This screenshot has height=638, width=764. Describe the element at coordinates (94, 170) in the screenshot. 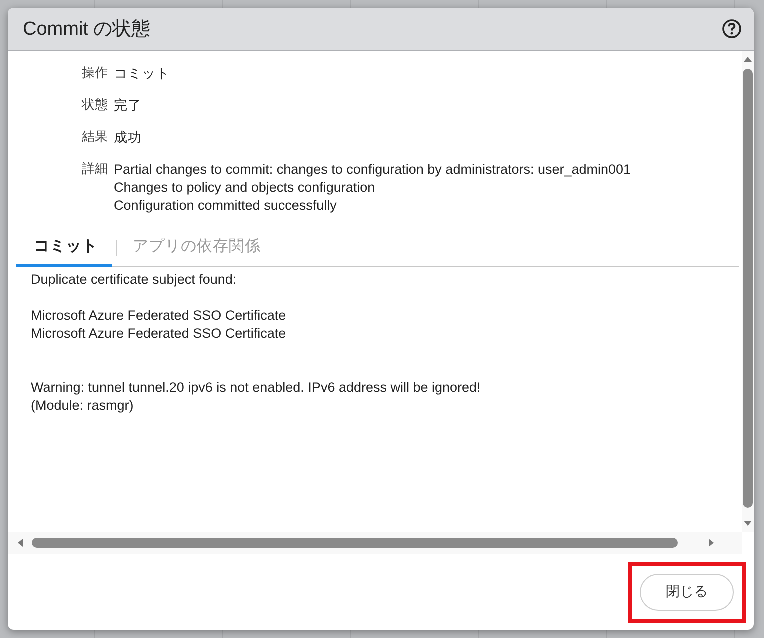

I see `field-label: 詳細` at that location.